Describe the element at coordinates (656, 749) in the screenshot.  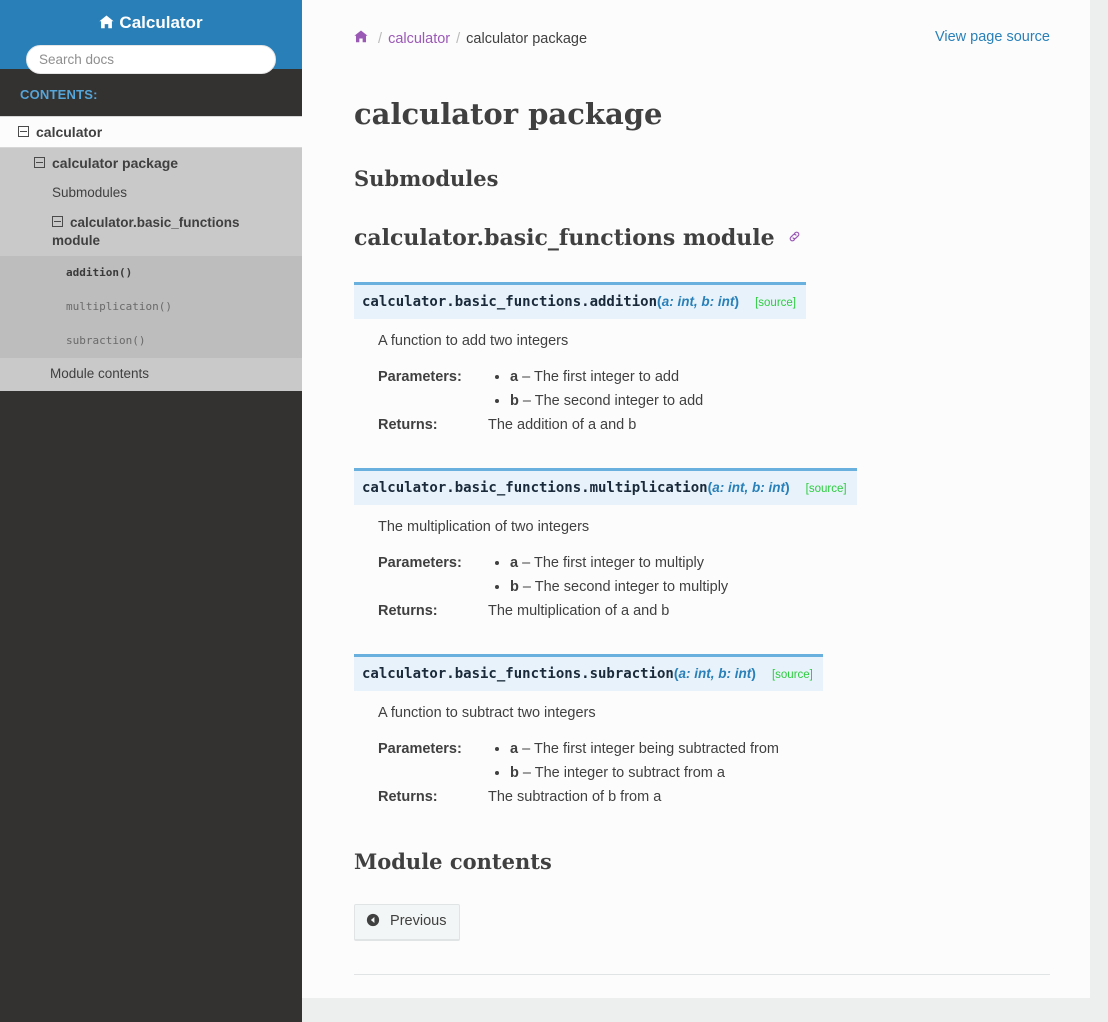
I see `parameter-desc: The first integer being subtracted from` at that location.